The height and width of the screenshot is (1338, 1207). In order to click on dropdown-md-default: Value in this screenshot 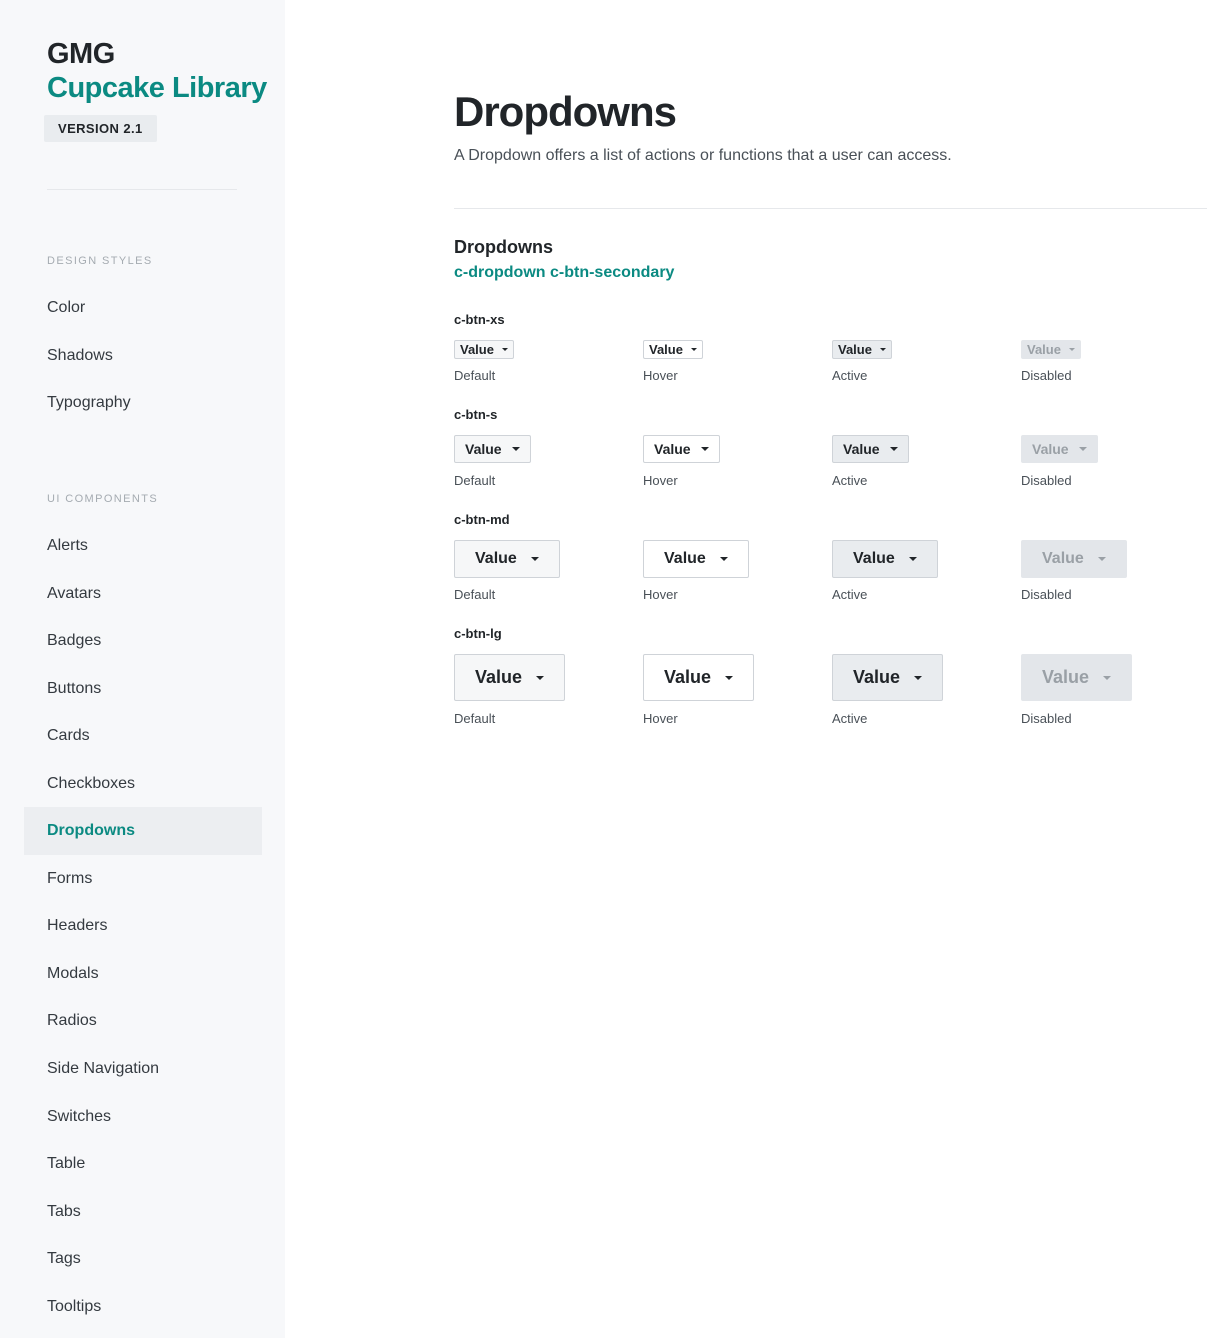, I will do `click(507, 559)`.